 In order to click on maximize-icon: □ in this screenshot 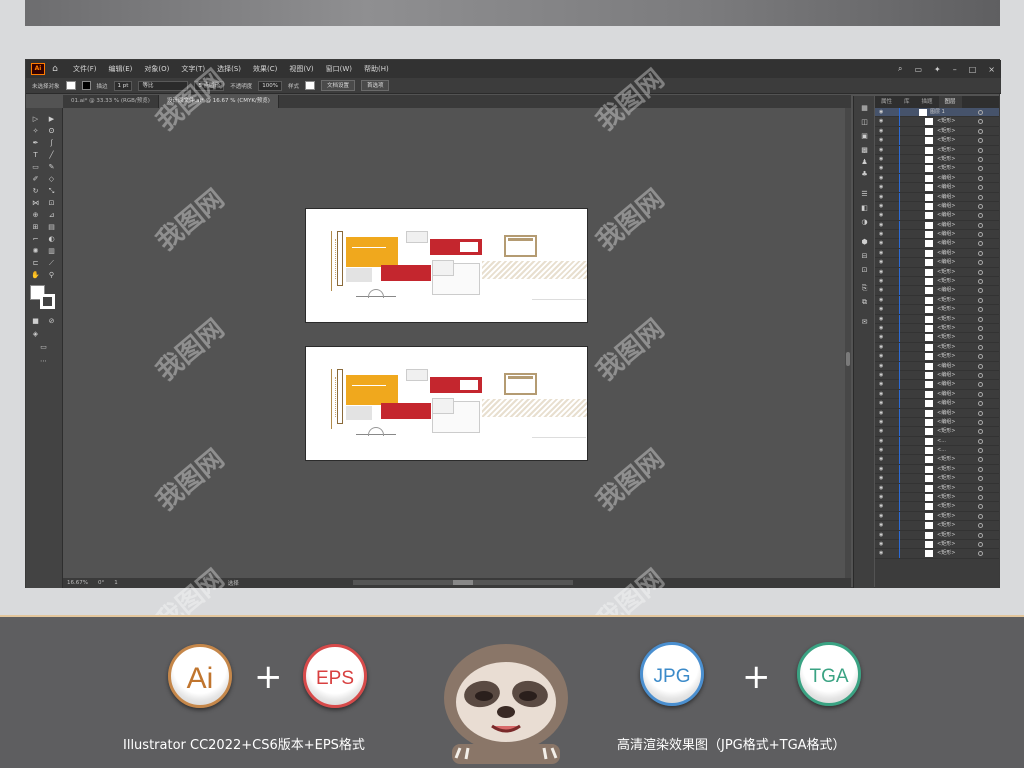, I will do `click(973, 69)`.